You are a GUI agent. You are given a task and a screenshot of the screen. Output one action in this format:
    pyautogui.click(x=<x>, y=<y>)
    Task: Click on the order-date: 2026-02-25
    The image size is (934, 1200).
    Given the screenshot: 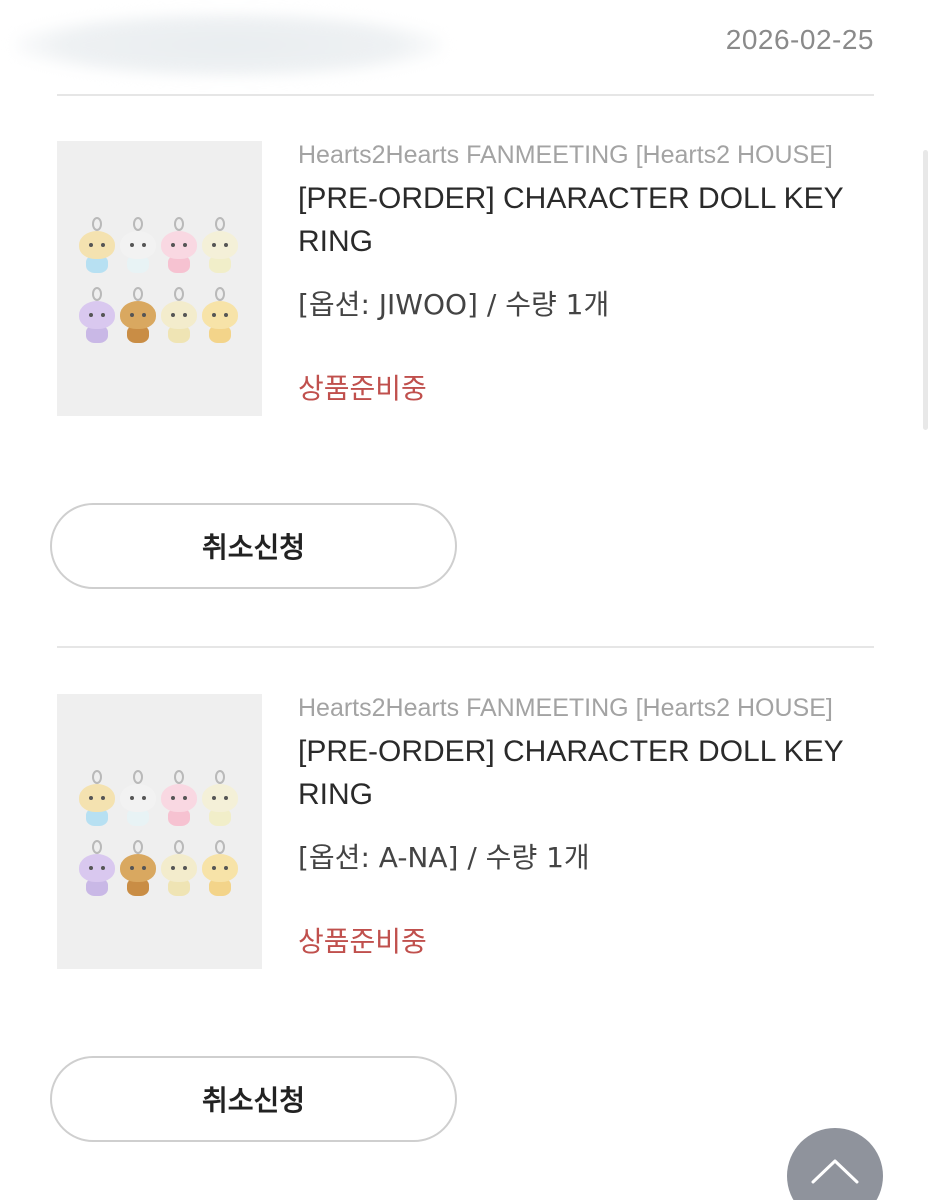 What is the action you would take?
    pyautogui.click(x=799, y=39)
    